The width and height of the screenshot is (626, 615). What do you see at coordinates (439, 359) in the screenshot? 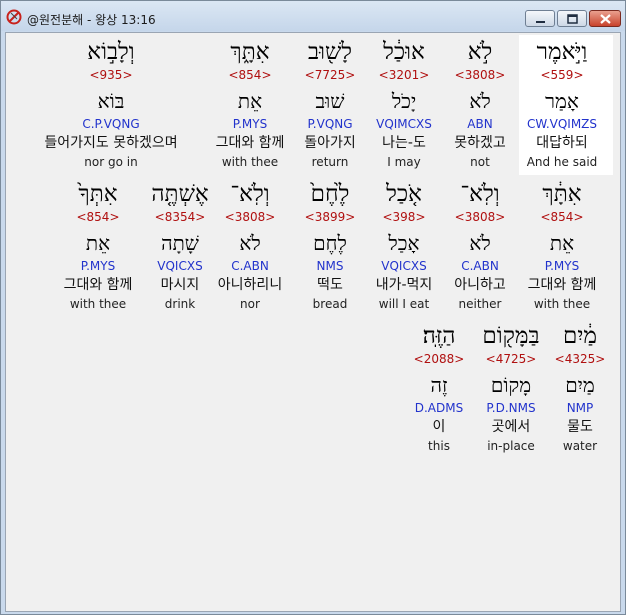
I see `strong-number: <2088>` at bounding box center [439, 359].